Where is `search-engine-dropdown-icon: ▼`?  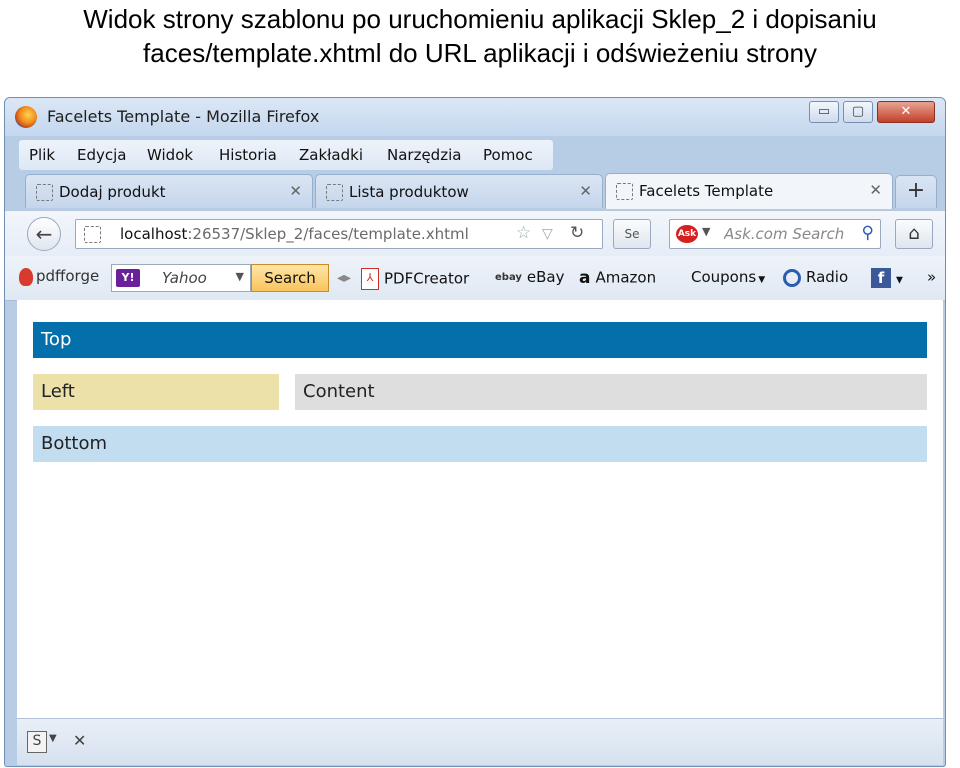 search-engine-dropdown-icon: ▼ is located at coordinates (706, 231).